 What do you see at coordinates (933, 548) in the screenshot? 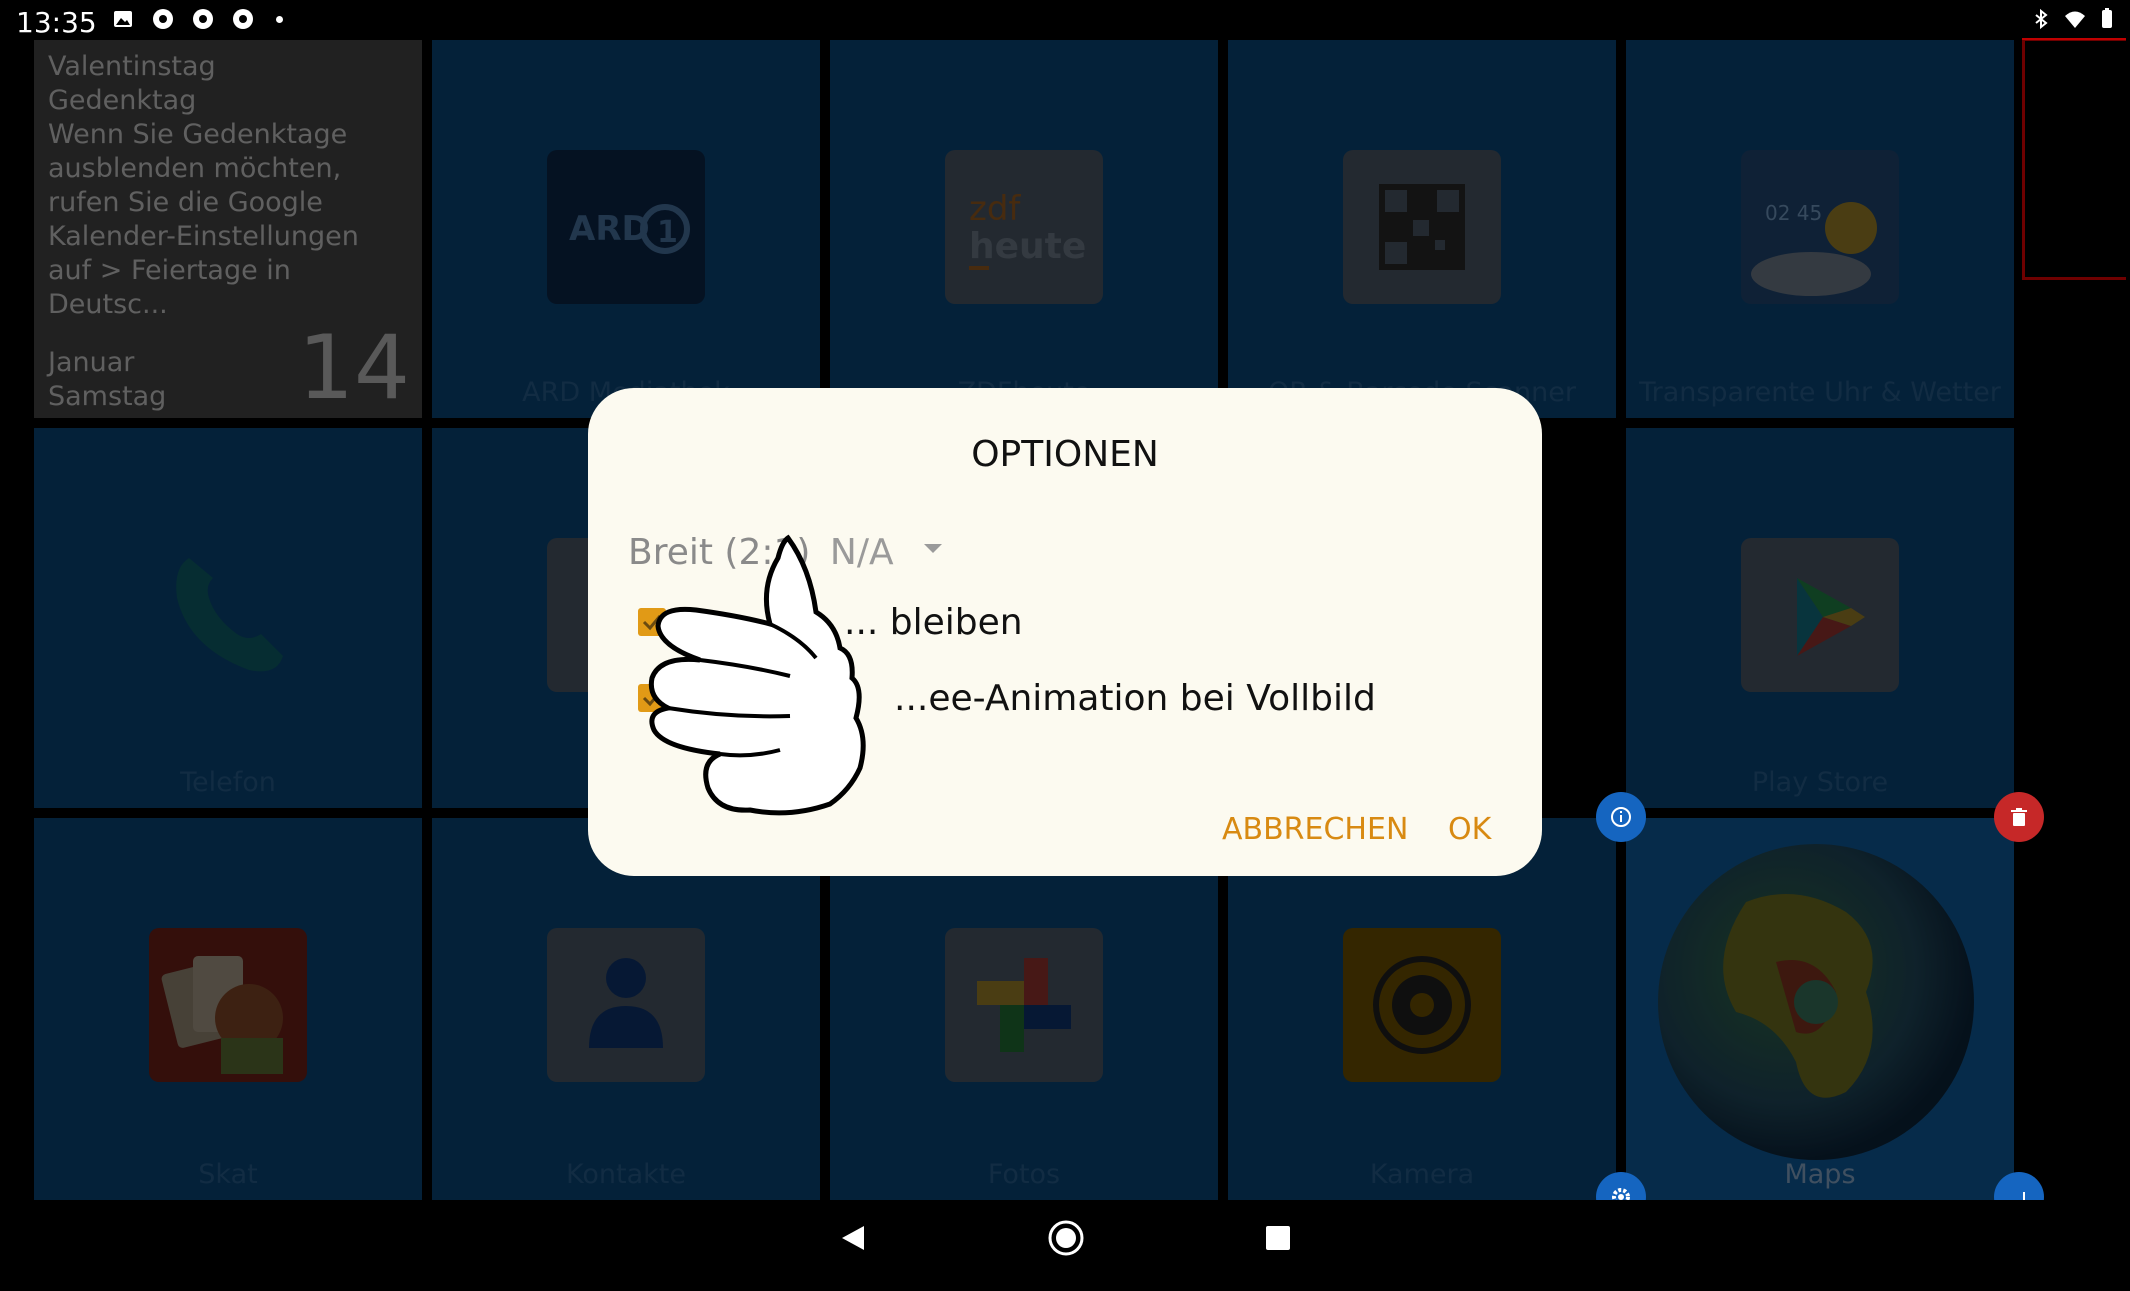
I see `chevron-down-icon` at bounding box center [933, 548].